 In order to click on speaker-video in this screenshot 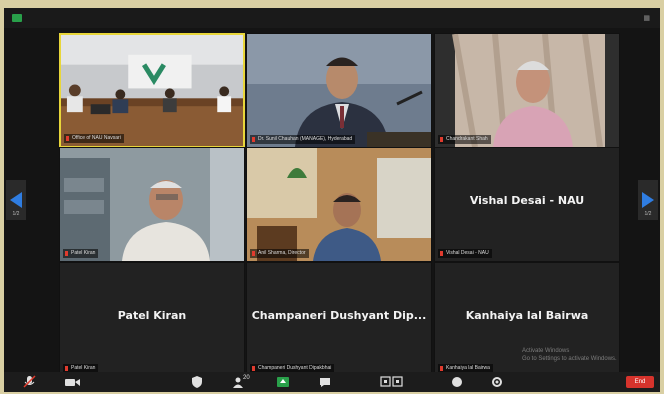, I will do `click(339, 90)`.